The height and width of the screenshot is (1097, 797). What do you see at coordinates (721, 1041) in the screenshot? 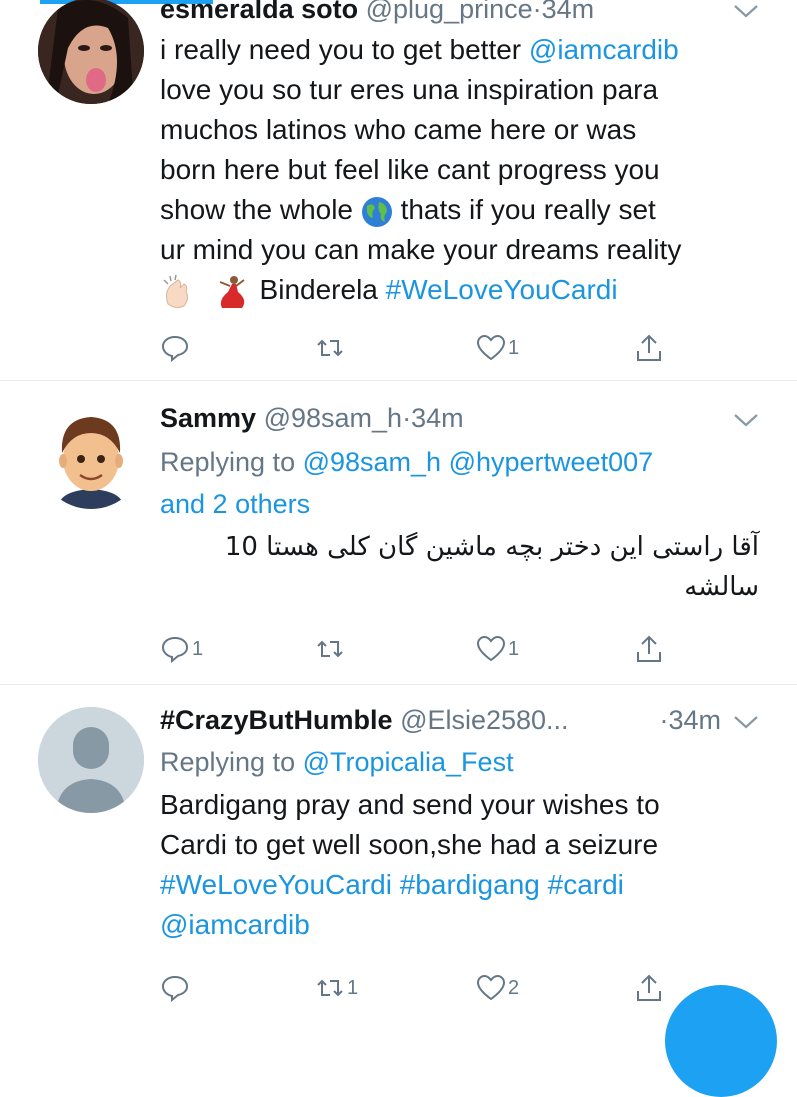
I see `compose-tweet-button` at bounding box center [721, 1041].